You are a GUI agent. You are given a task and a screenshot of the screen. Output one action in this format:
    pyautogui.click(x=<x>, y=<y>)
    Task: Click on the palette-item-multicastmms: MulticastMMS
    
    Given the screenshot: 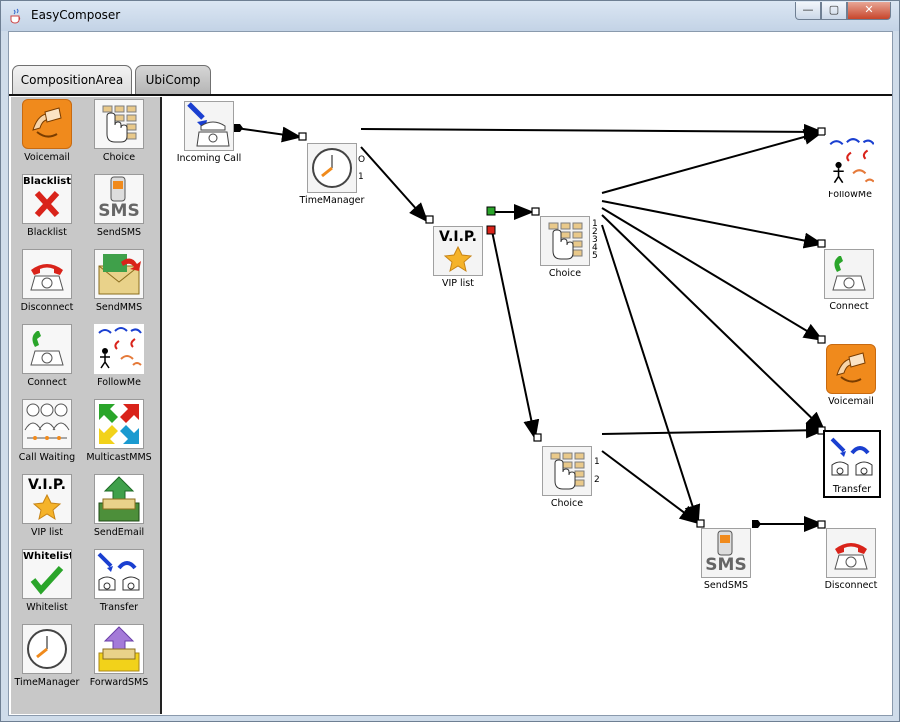 What is the action you would take?
    pyautogui.click(x=119, y=431)
    